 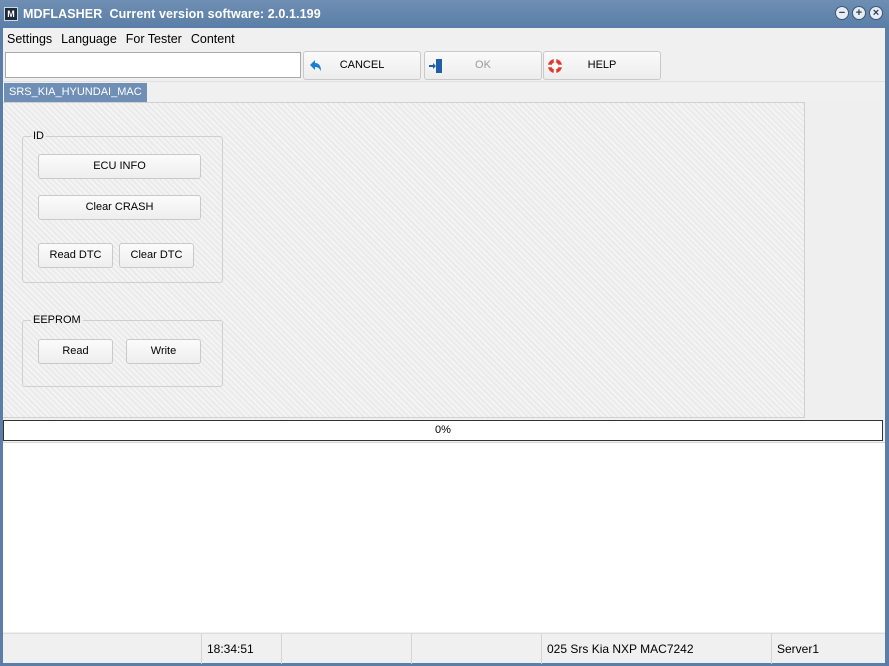 I want to click on menu-settings: Settings, so click(x=30, y=39).